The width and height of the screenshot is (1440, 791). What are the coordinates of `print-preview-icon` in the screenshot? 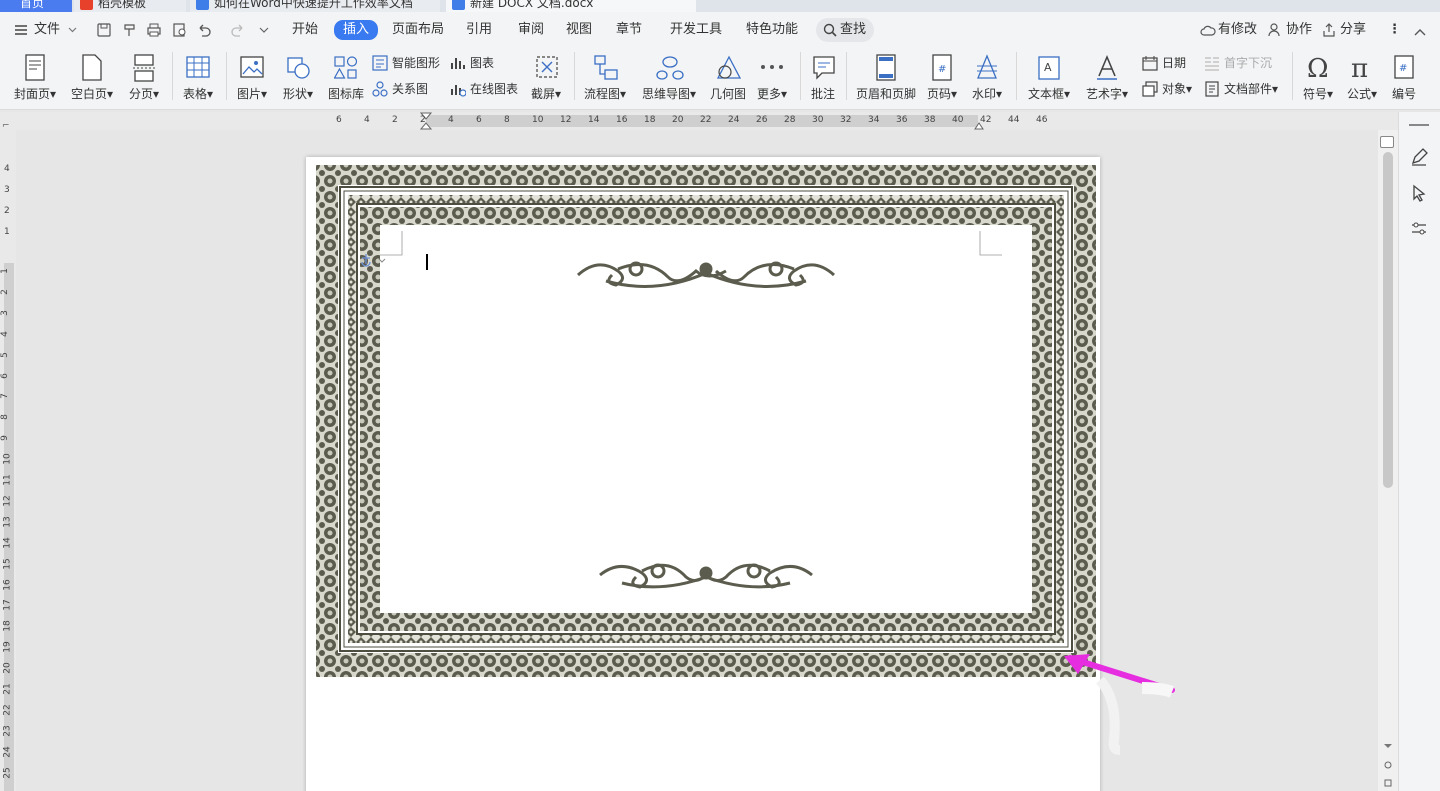 It's located at (180, 30).